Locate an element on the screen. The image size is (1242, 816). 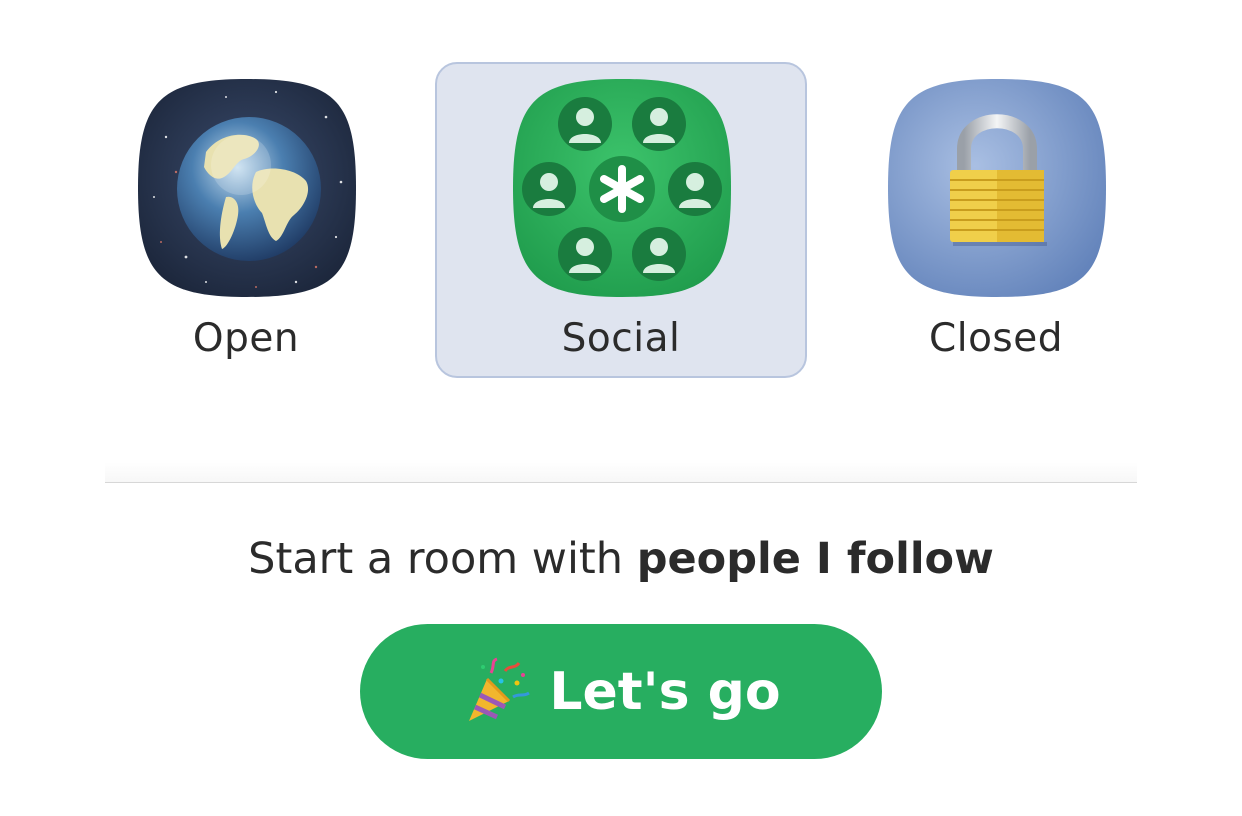
room-audience-prompt: Start a room with people I follow is located at coordinates (621, 559).